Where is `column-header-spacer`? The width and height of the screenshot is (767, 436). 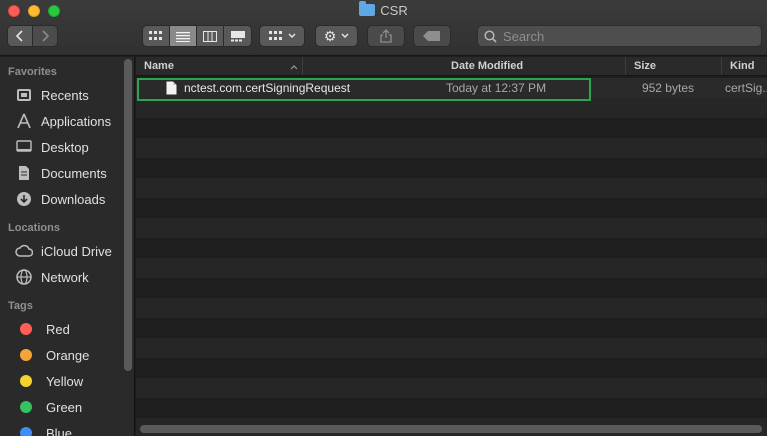 column-header-spacer is located at coordinates (373, 66).